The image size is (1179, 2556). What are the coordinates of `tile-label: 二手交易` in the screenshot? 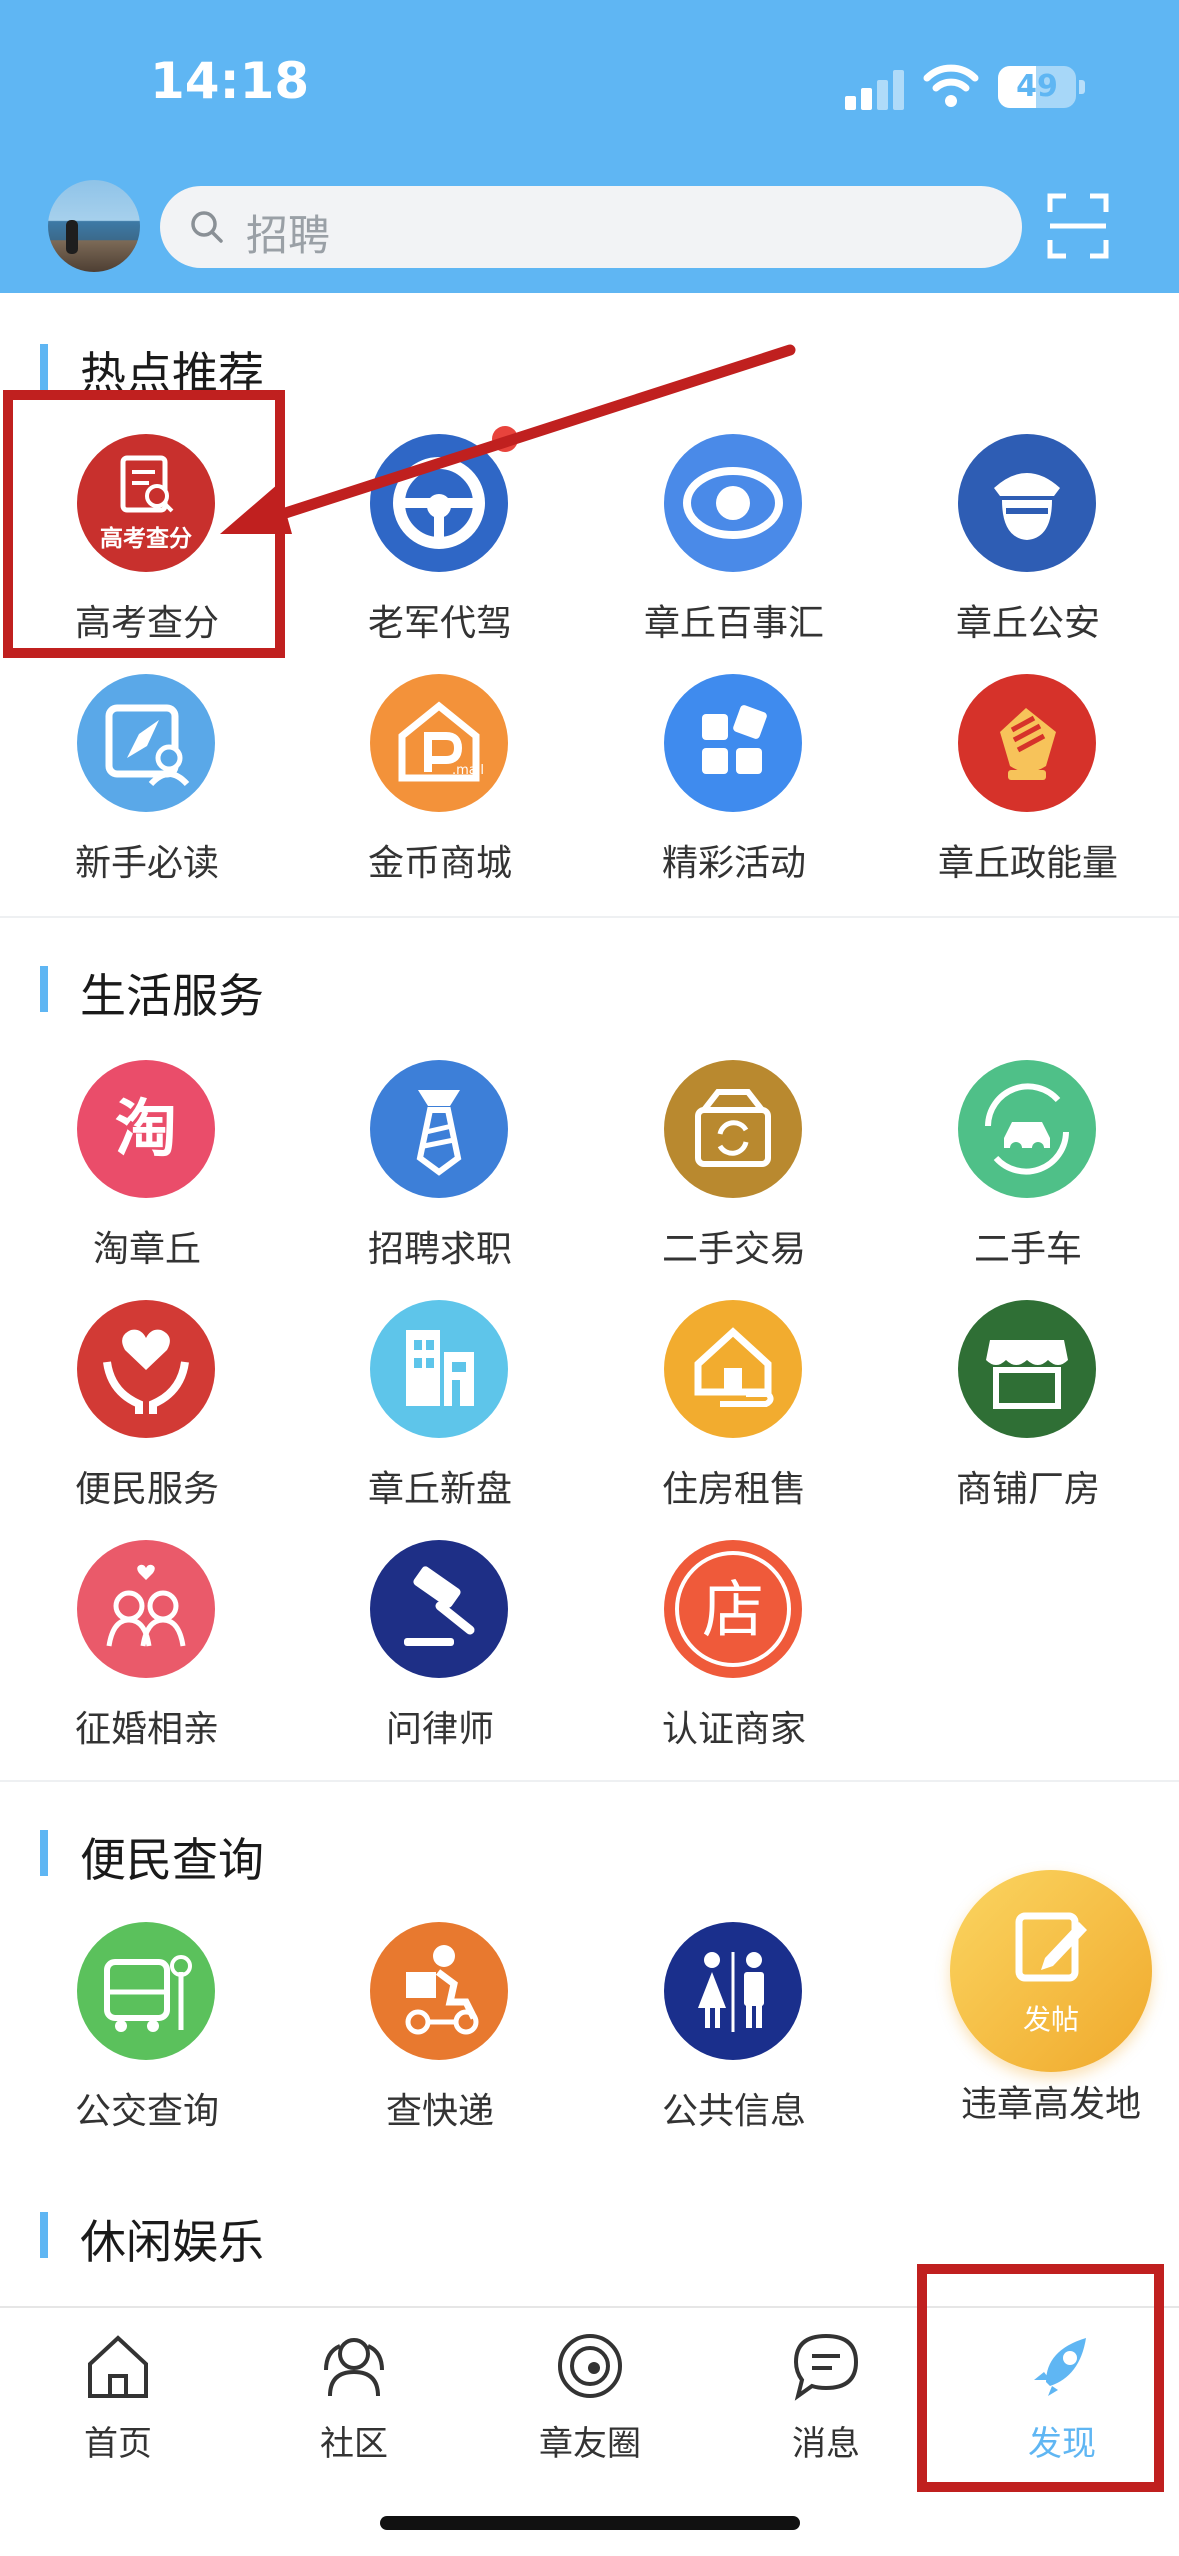 It's located at (733, 1249).